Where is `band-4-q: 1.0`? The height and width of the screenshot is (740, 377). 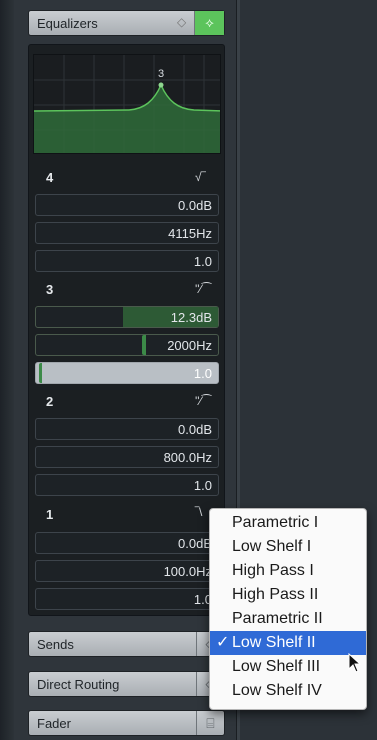
band-4-q: 1.0 is located at coordinates (127, 261).